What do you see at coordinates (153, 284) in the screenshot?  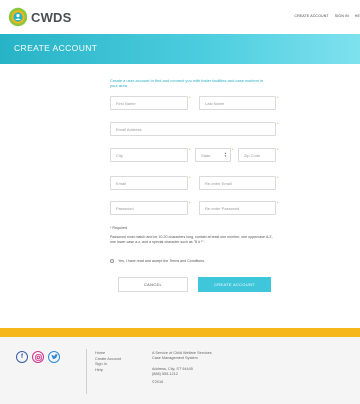 I see `cancel-button: CANCEL` at bounding box center [153, 284].